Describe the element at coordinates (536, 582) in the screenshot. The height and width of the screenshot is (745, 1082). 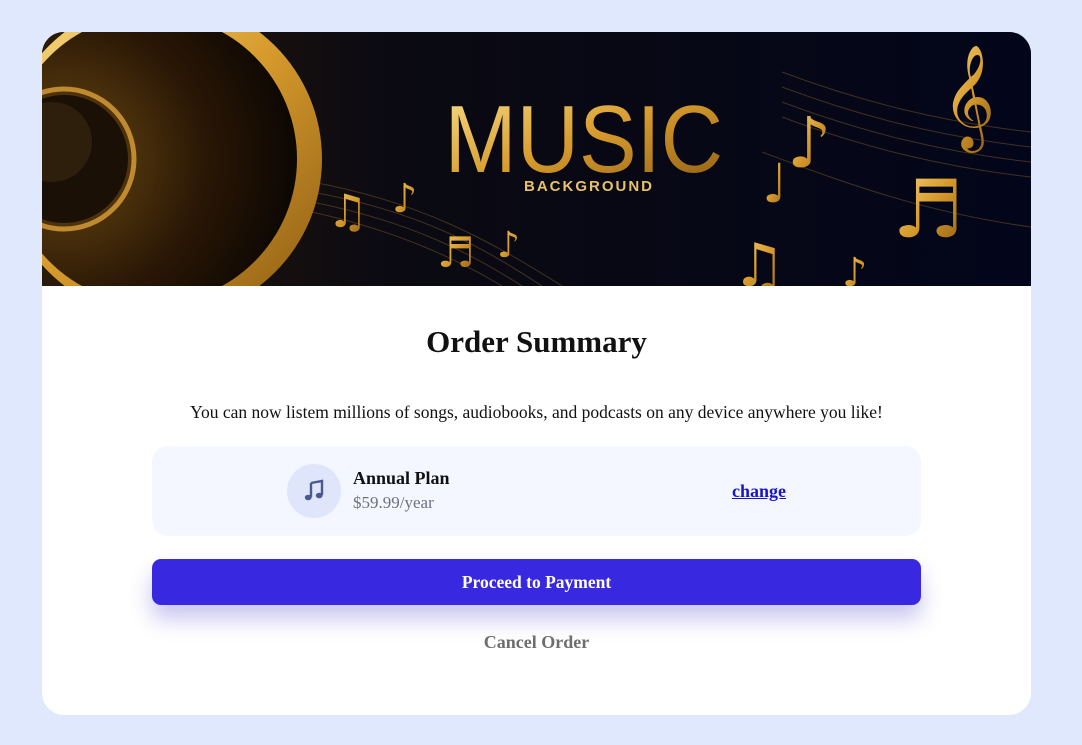
I see `proceed-to-payment-button: Proceed to Payment` at that location.